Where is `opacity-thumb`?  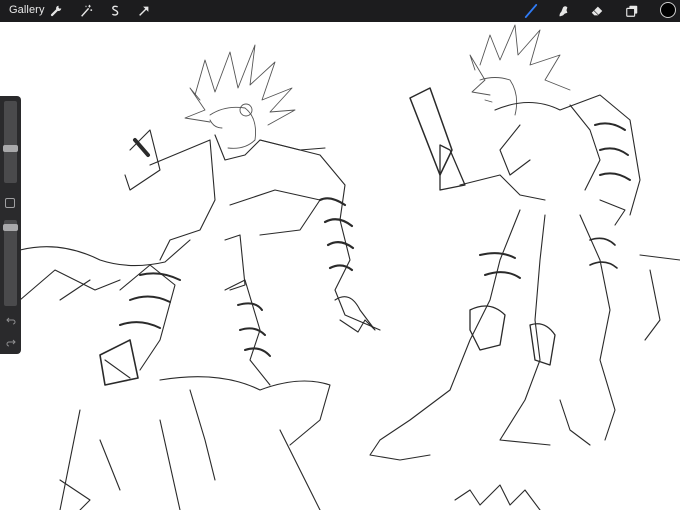 opacity-thumb is located at coordinates (10, 227).